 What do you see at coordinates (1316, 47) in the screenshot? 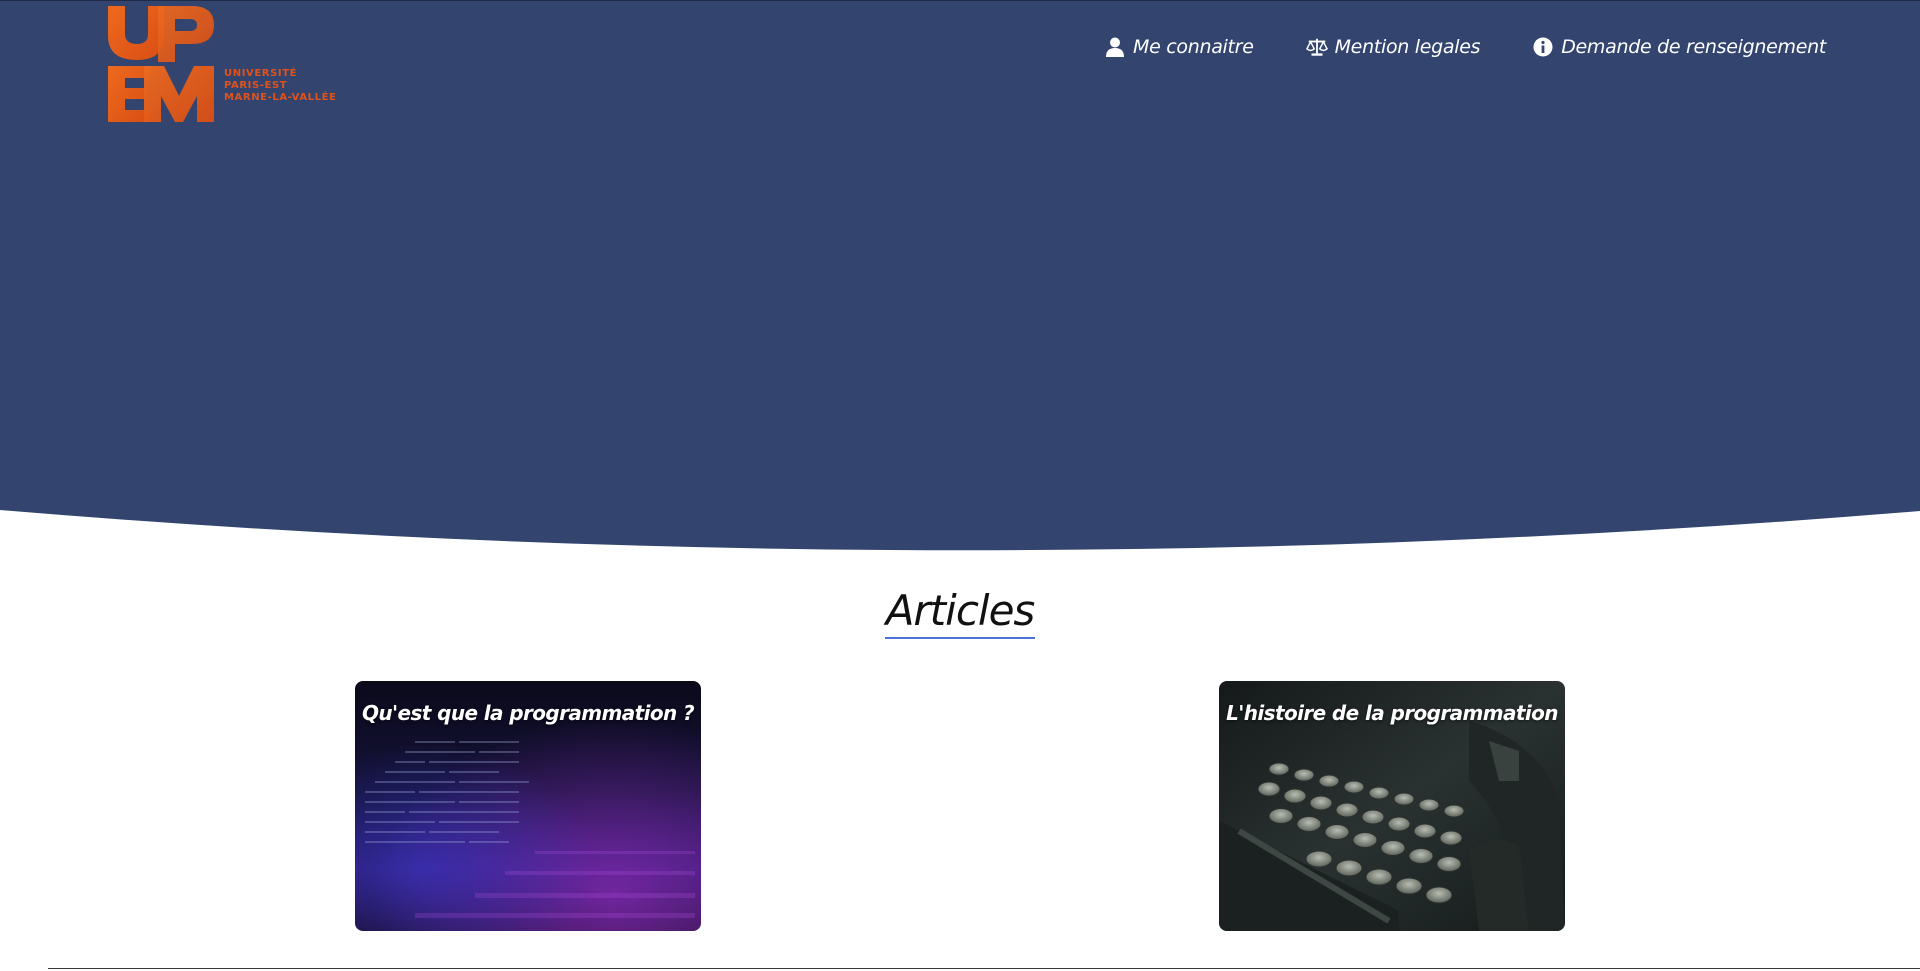
I see `scale-icon` at bounding box center [1316, 47].